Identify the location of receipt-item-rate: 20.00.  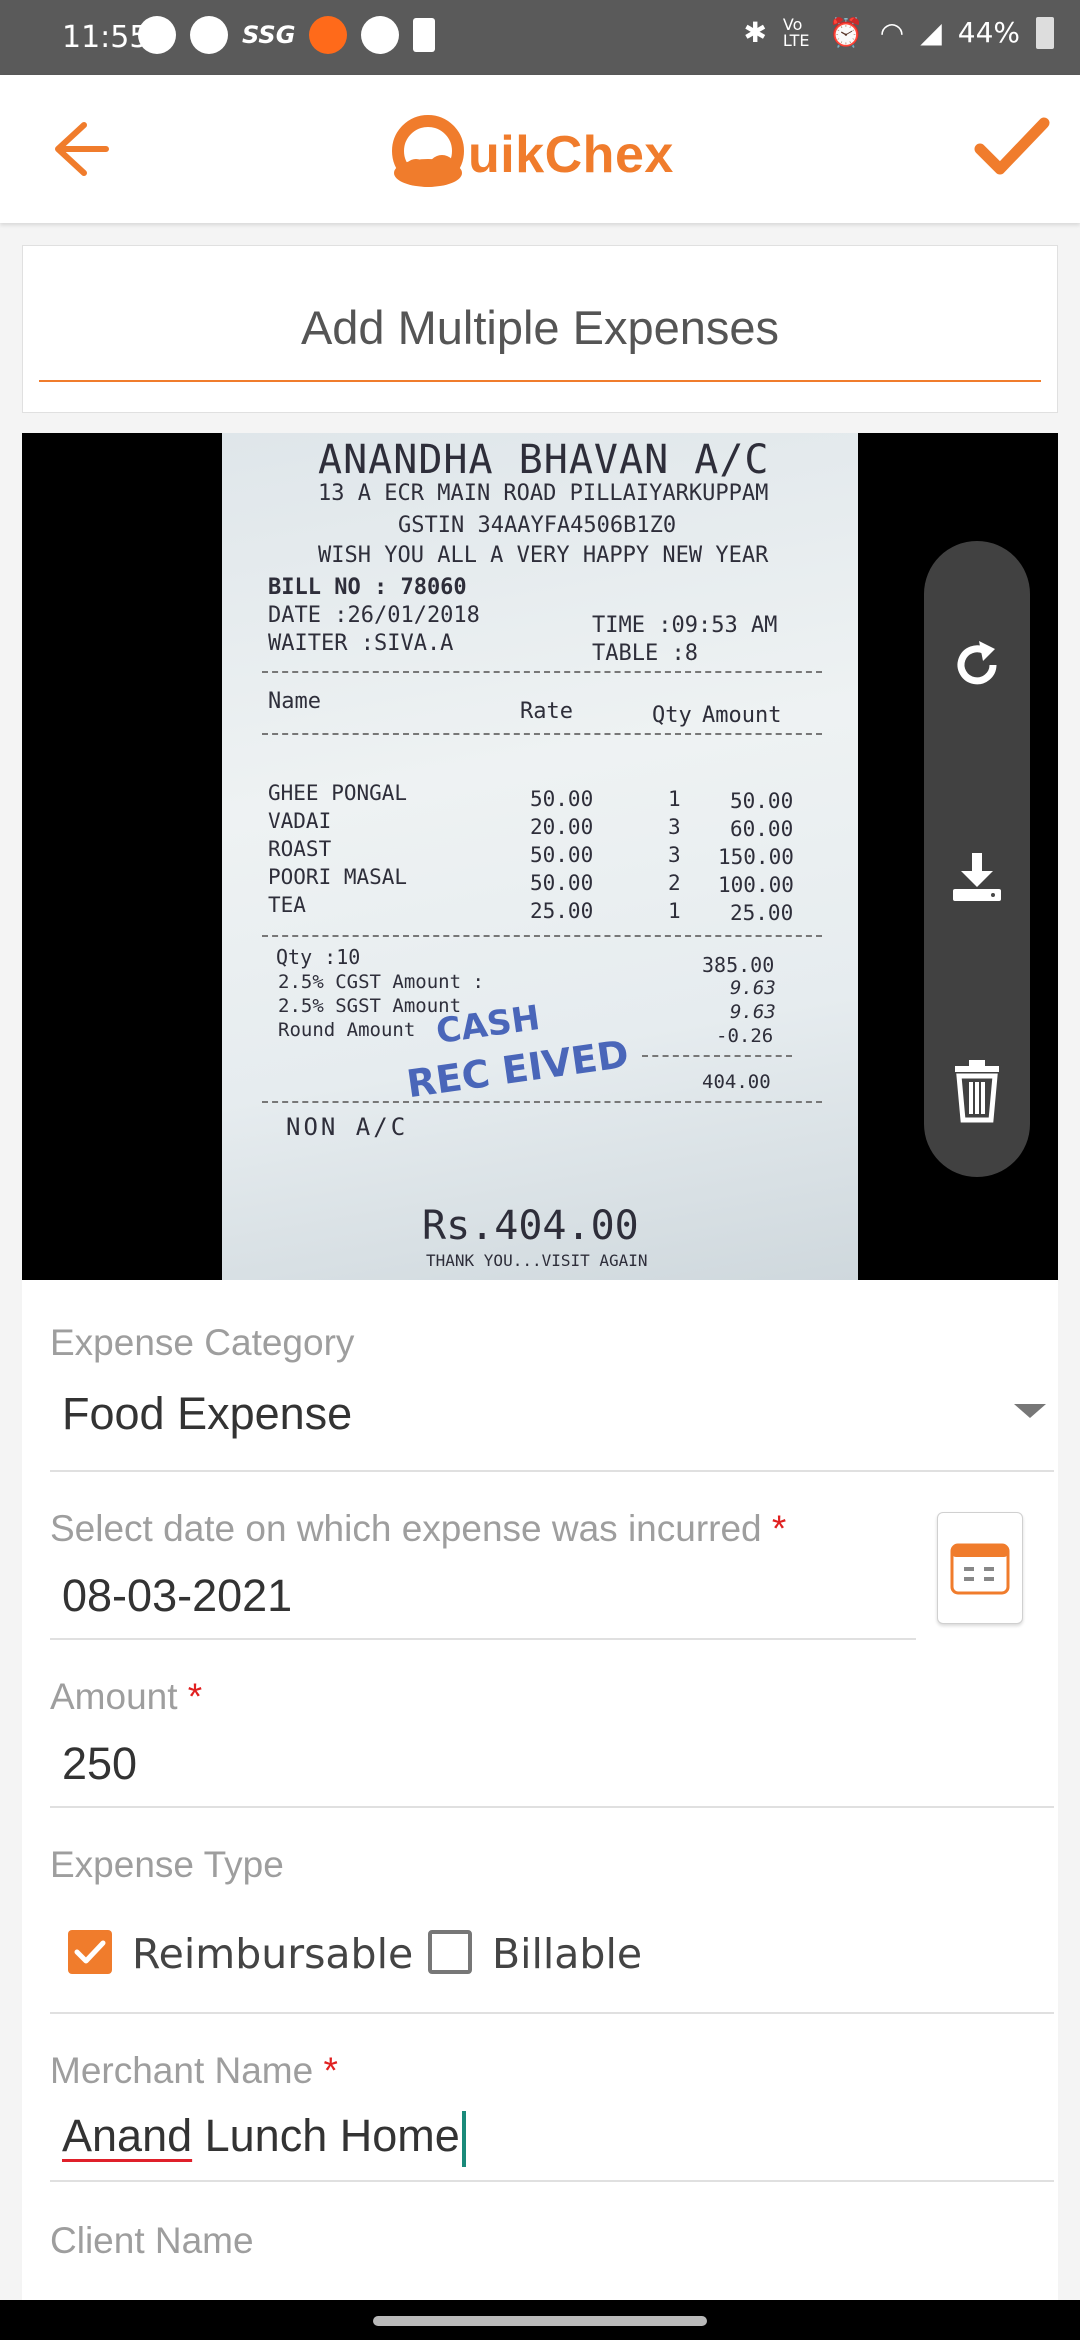
(562, 827).